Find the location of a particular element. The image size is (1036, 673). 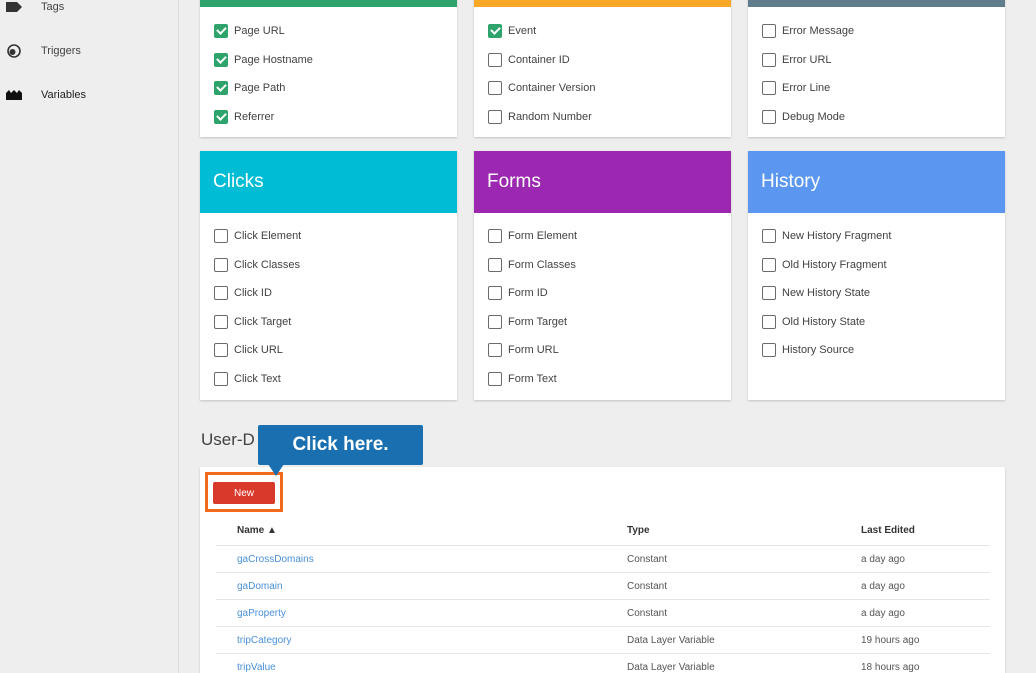

checkbox-form-classes: Form Classes is located at coordinates (532, 265).